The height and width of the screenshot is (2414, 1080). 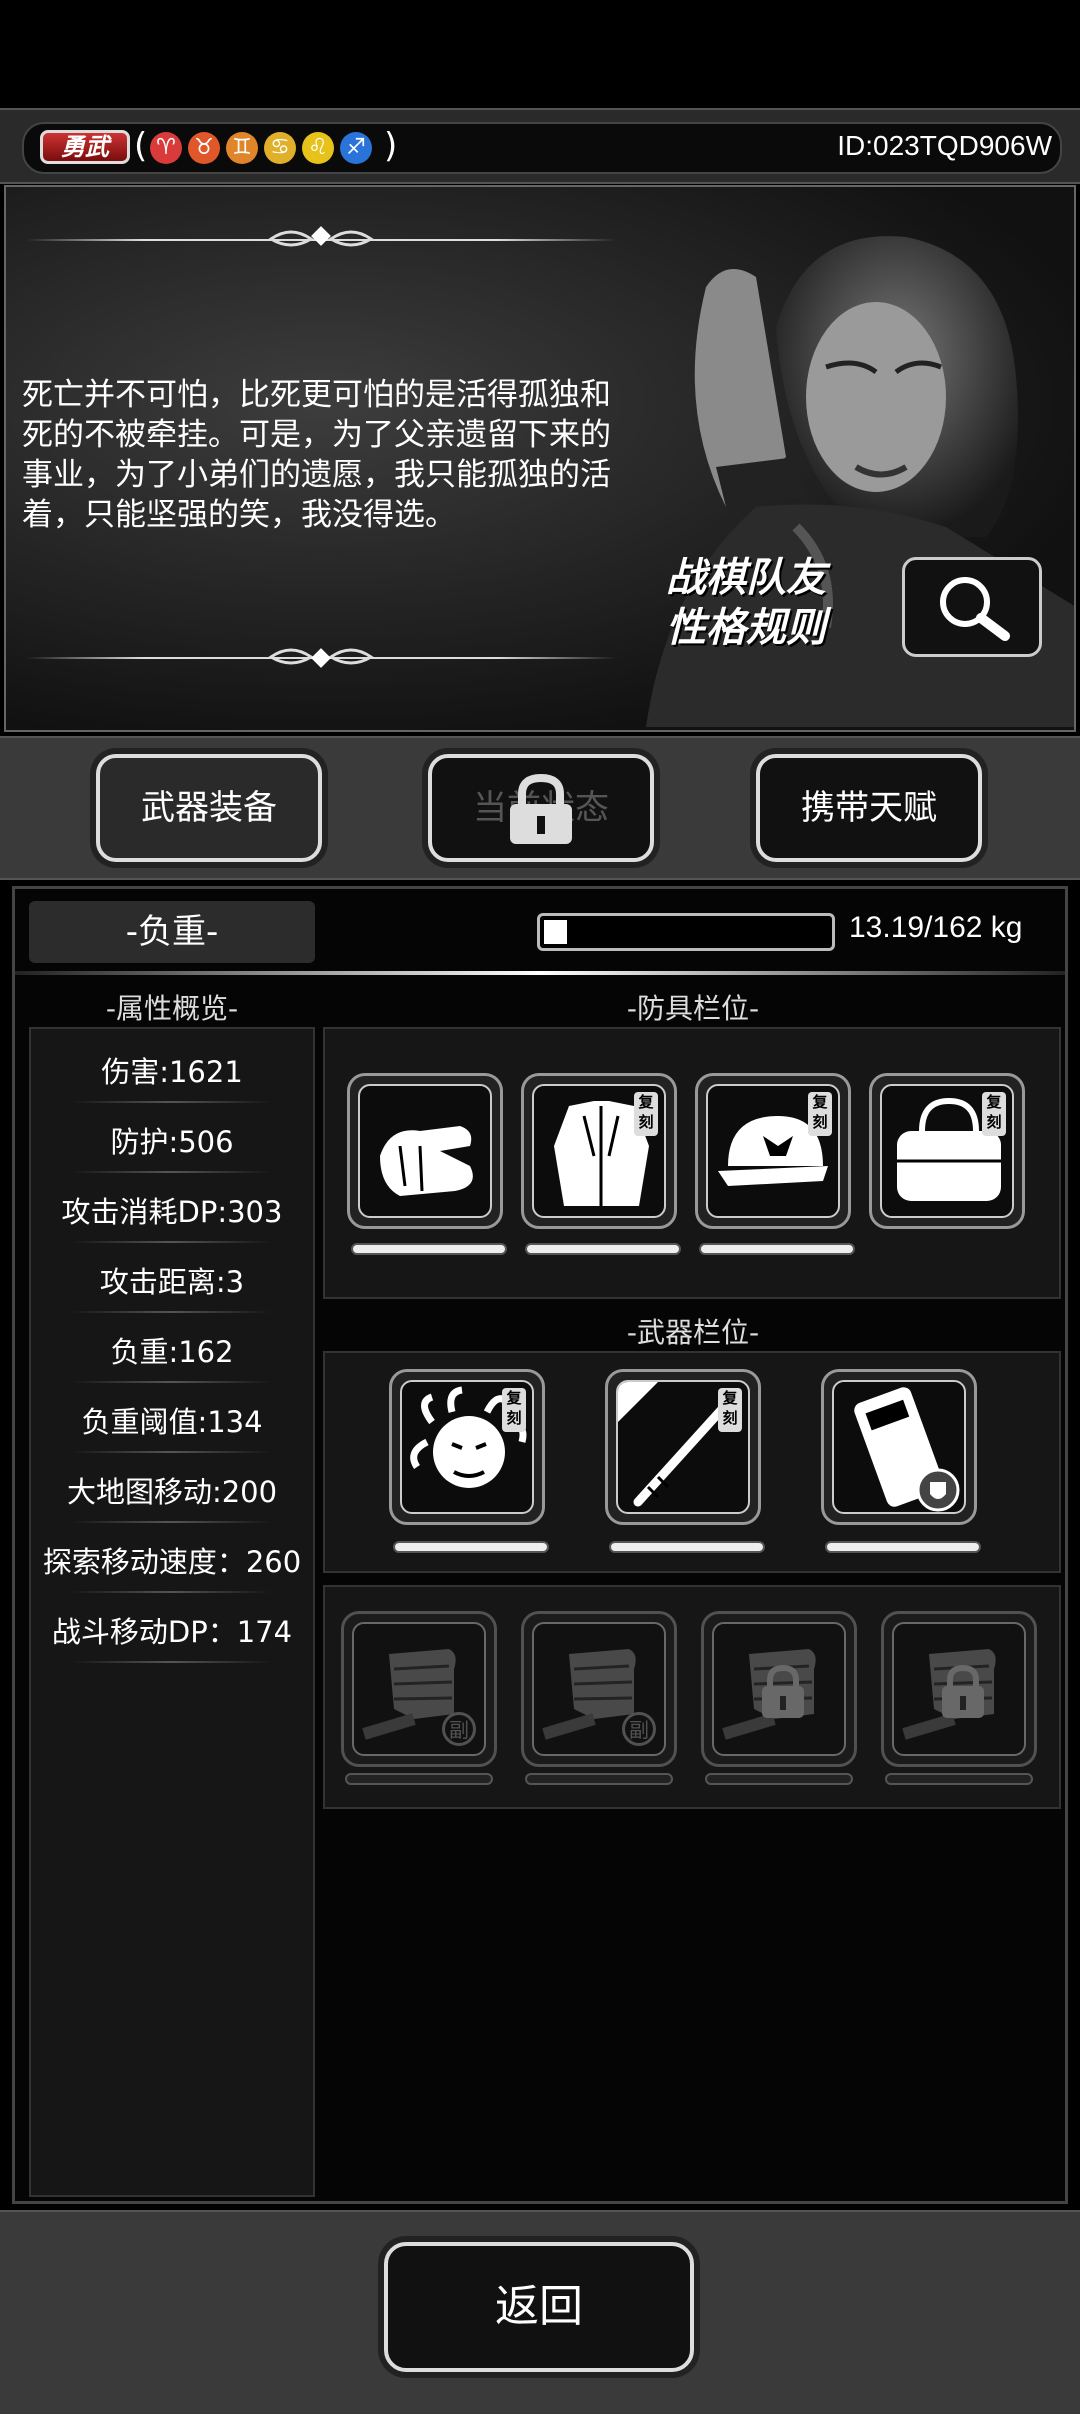 I want to click on armor-plate-icon, so click(x=899, y=1447).